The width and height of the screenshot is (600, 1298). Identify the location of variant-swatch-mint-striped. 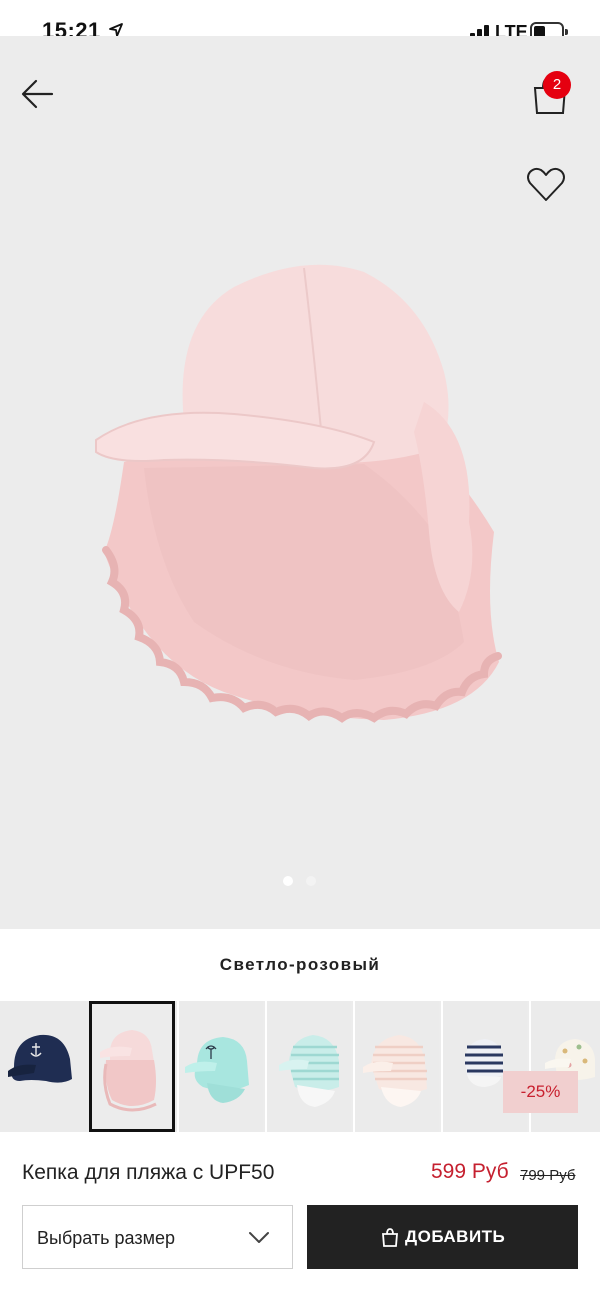
(308, 1066).